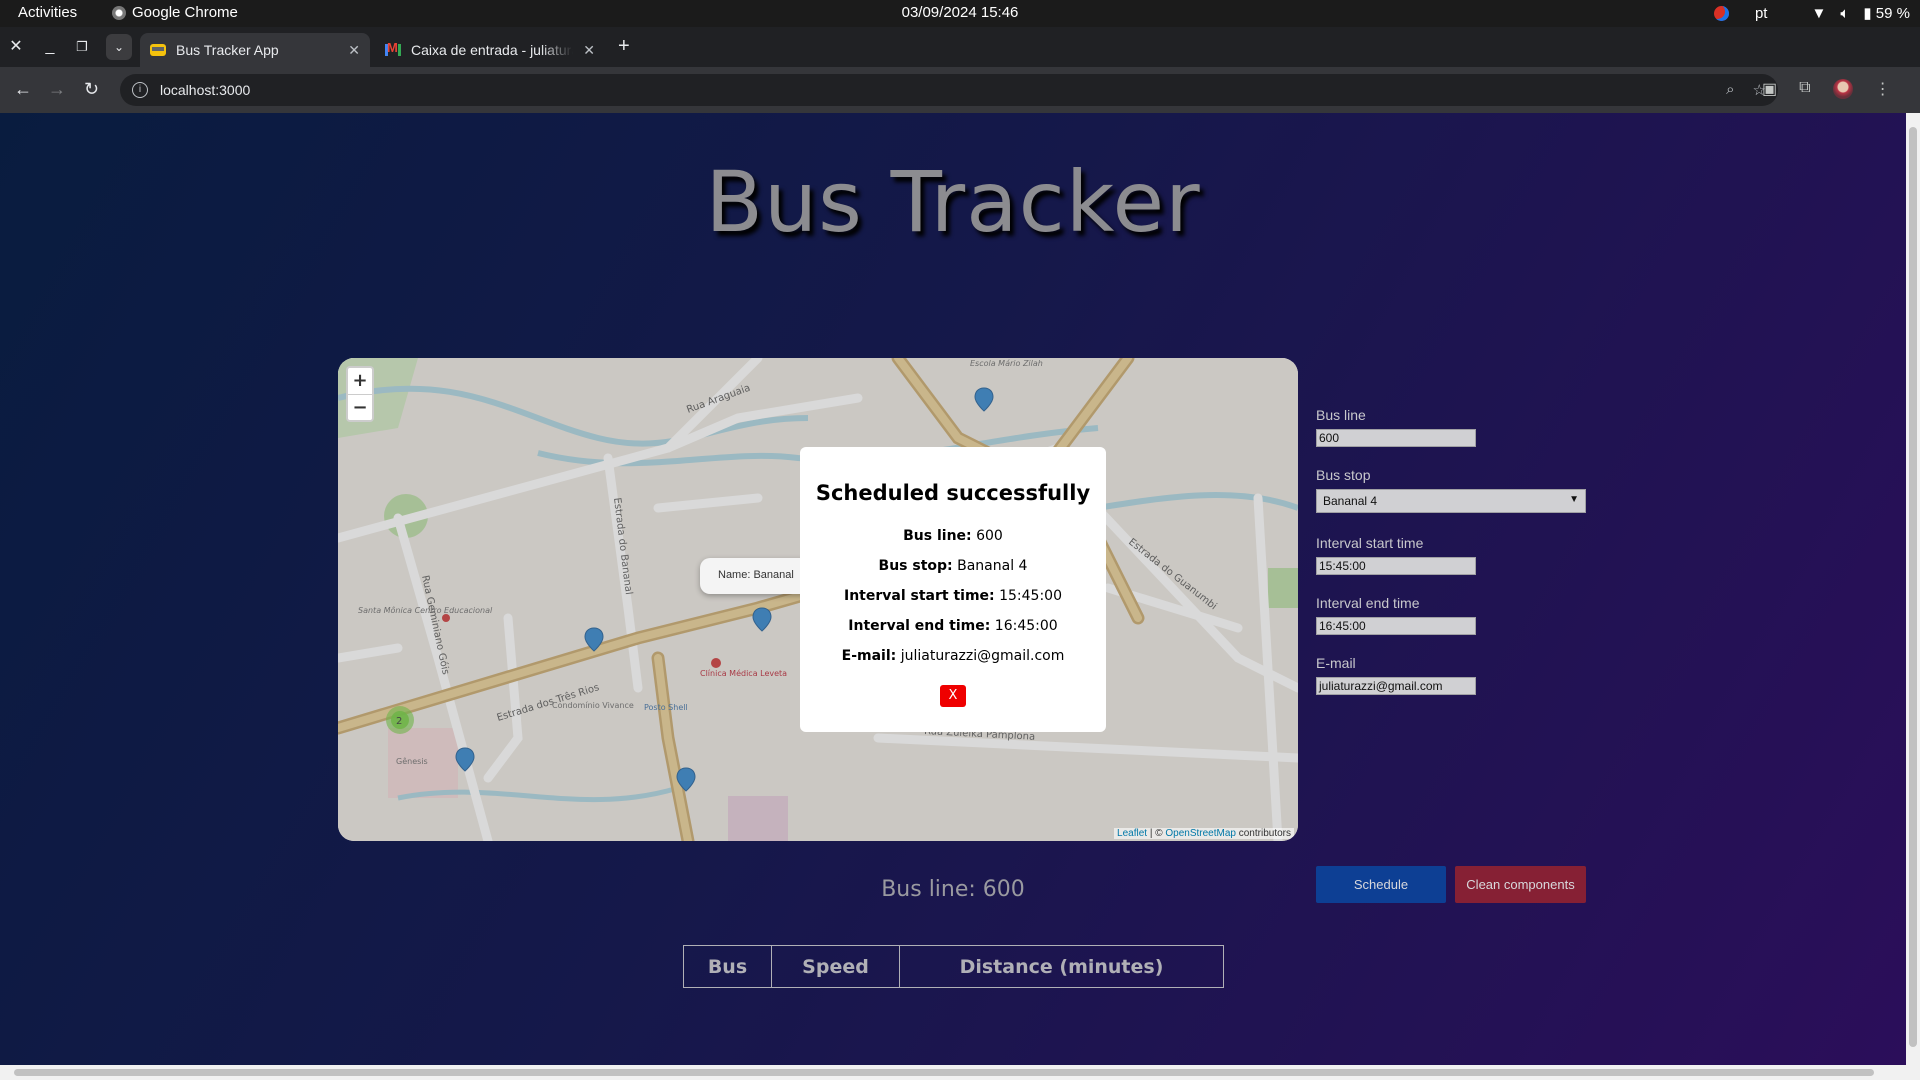 Image resolution: width=1920 pixels, height=1080 pixels. Describe the element at coordinates (23, 89) in the screenshot. I see `back-arrow-icon: ←` at that location.